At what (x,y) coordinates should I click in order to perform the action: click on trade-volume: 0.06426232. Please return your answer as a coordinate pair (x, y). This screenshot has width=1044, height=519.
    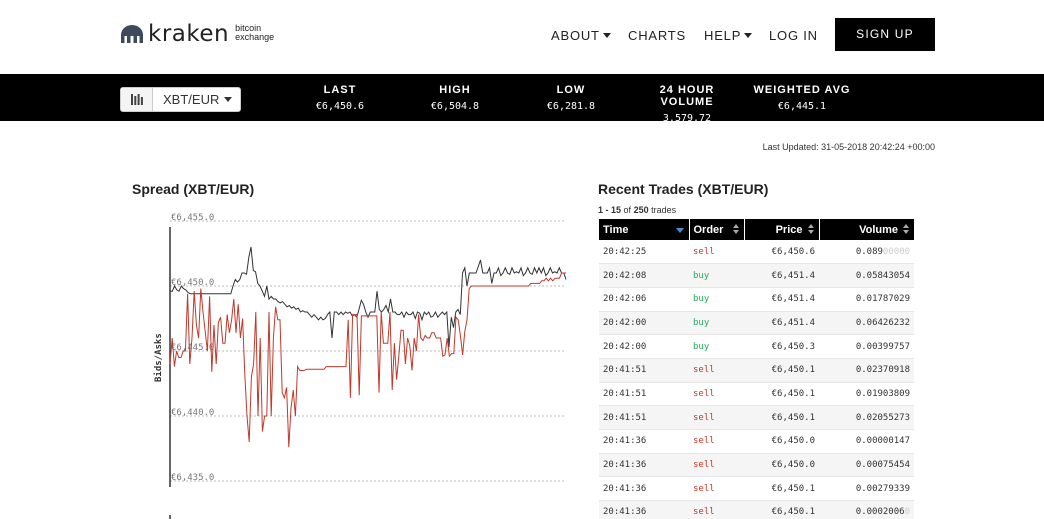
    Looking at the image, I should click on (866, 323).